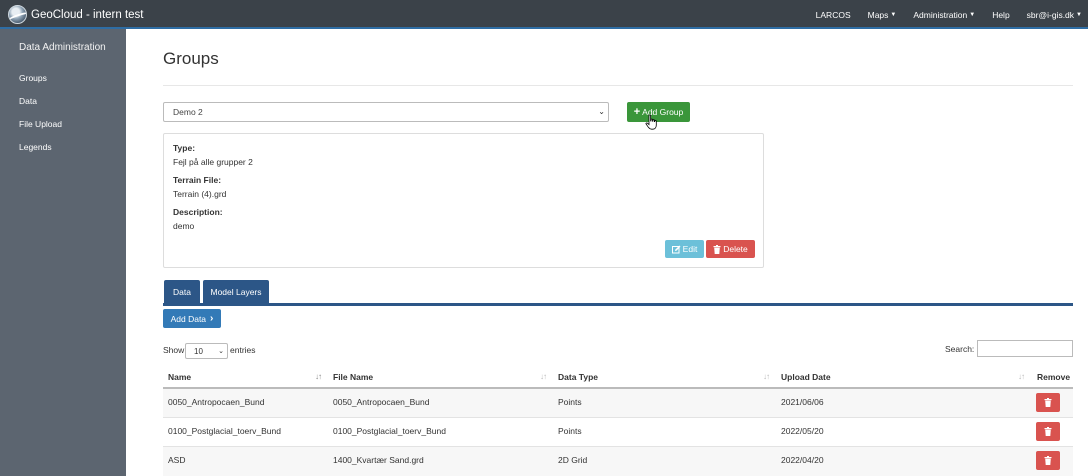 The width and height of the screenshot is (1088, 476). Describe the element at coordinates (184, 148) in the screenshot. I see `type-label: Type:` at that location.